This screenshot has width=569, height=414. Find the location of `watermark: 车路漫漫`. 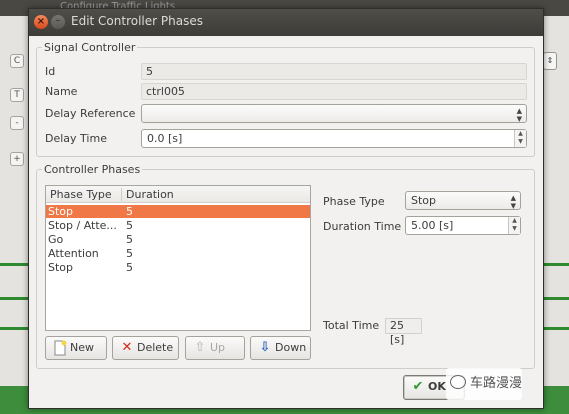

watermark: 车路漫漫 is located at coordinates (484, 384).